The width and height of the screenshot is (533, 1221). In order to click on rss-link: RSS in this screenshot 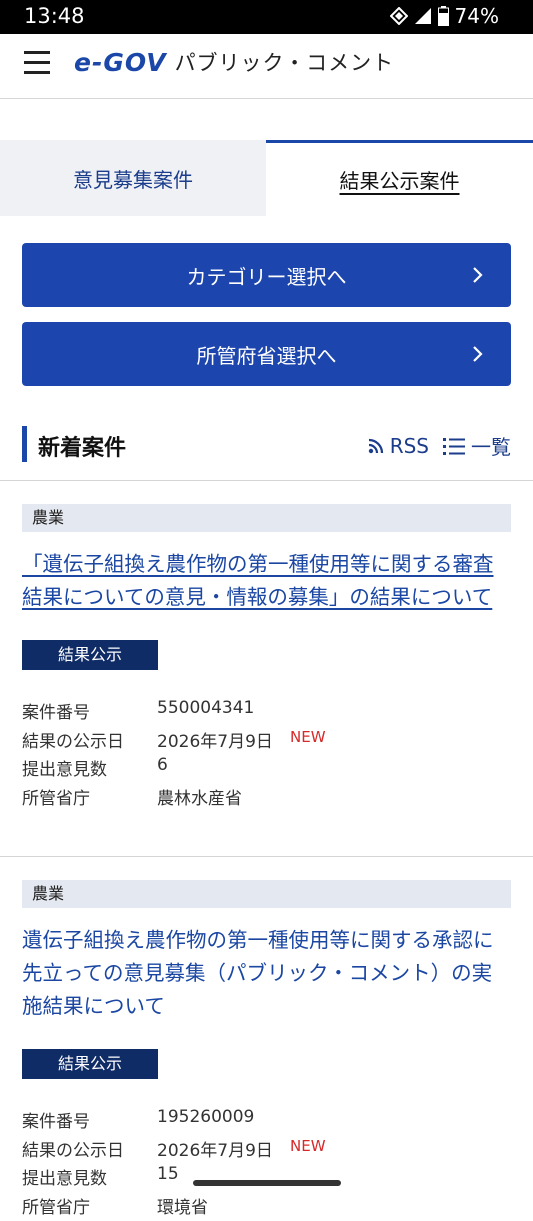, I will do `click(398, 446)`.